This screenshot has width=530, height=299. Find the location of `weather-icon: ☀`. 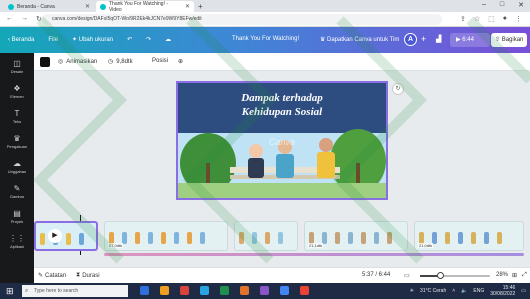

weather-icon: ☀ is located at coordinates (412, 291).